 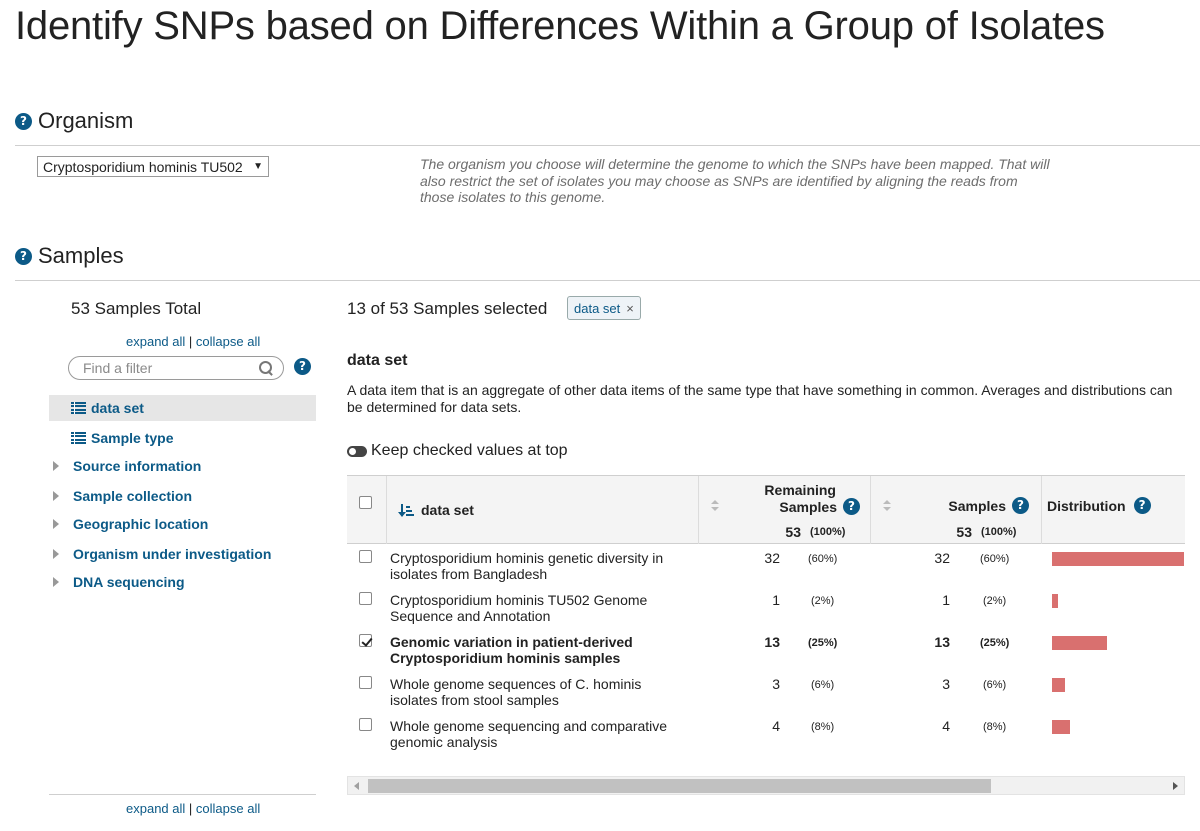 I want to click on organism-select: Cryptosporidium hominis TU502 ▼, so click(x=153, y=166).